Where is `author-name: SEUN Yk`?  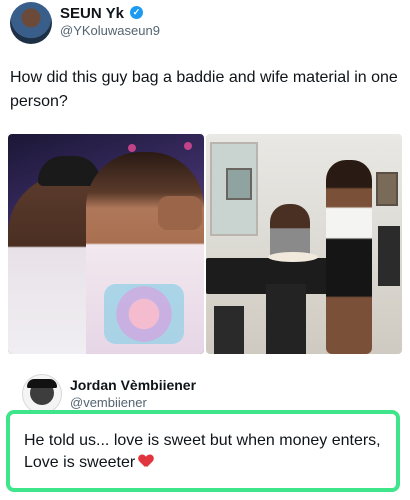
author-name: SEUN Yk is located at coordinates (92, 13).